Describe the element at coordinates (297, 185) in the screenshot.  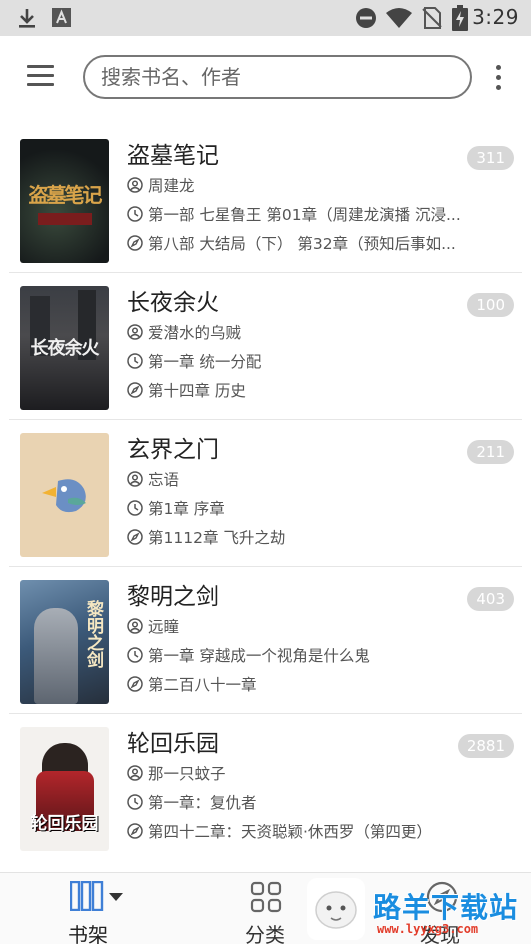
I see `author-row: 周建龙` at that location.